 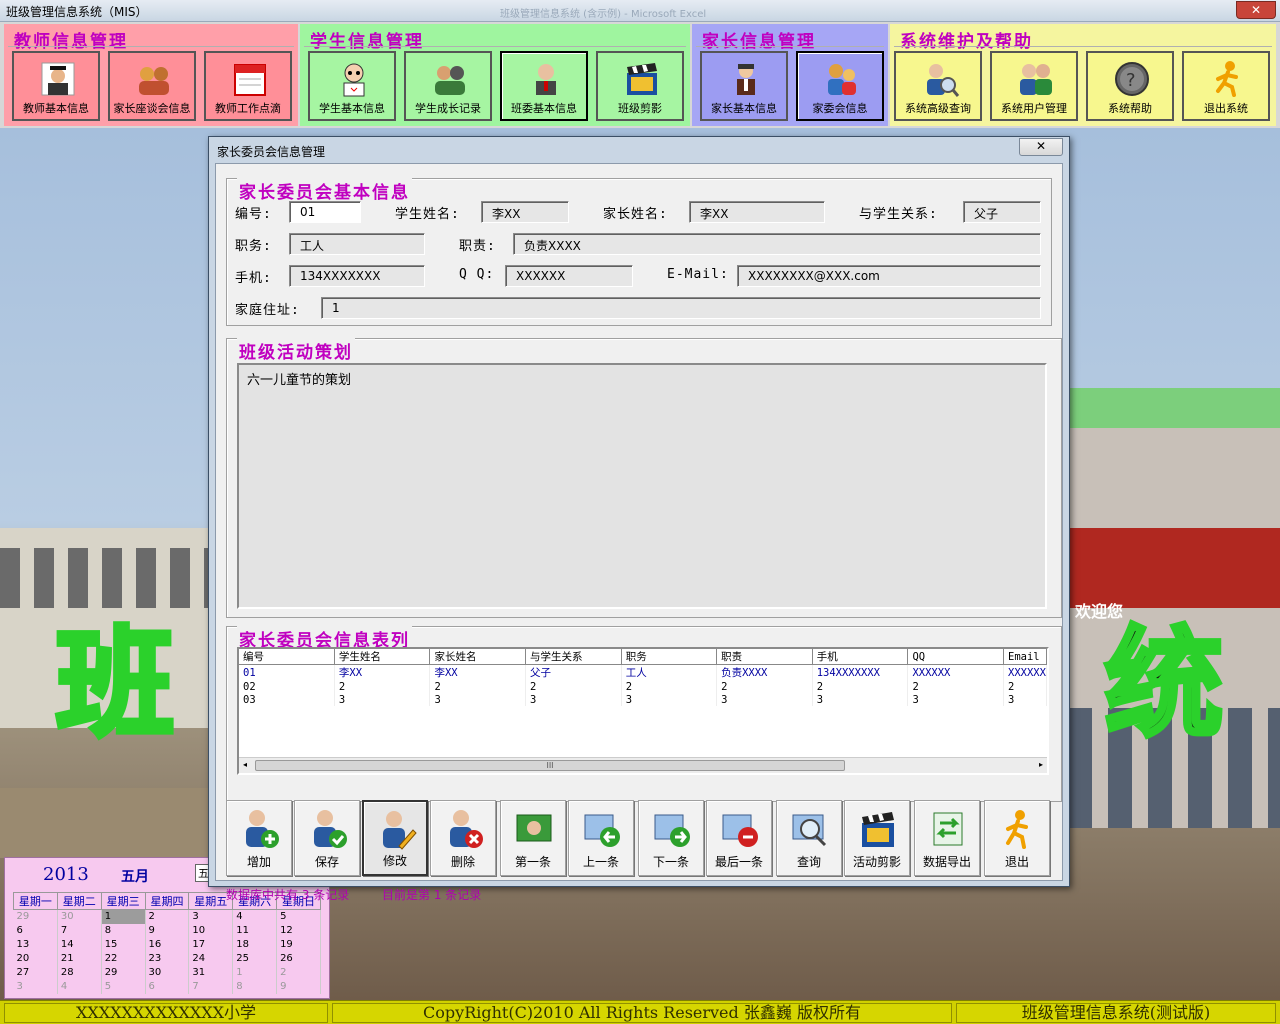 What do you see at coordinates (955, 657) in the screenshot?
I see `column-header: QQ` at bounding box center [955, 657].